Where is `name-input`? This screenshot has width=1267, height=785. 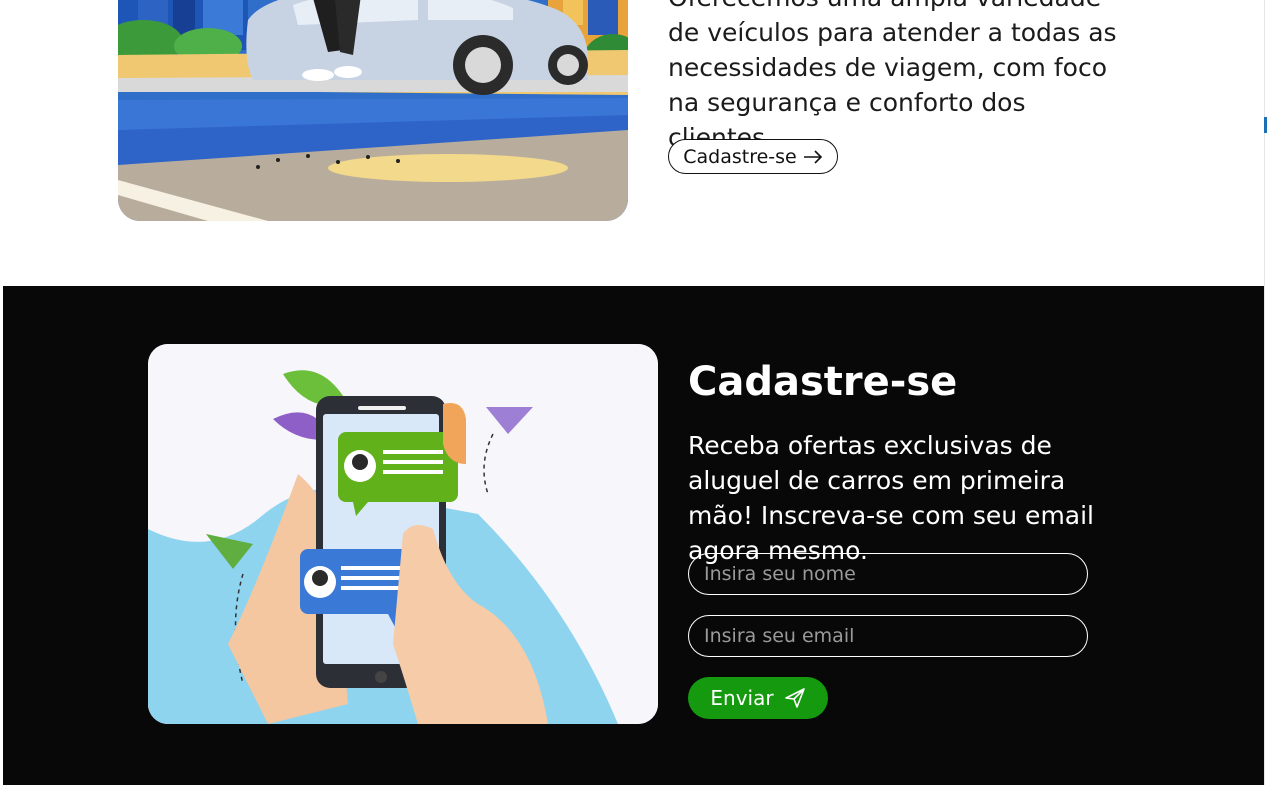 name-input is located at coordinates (888, 574).